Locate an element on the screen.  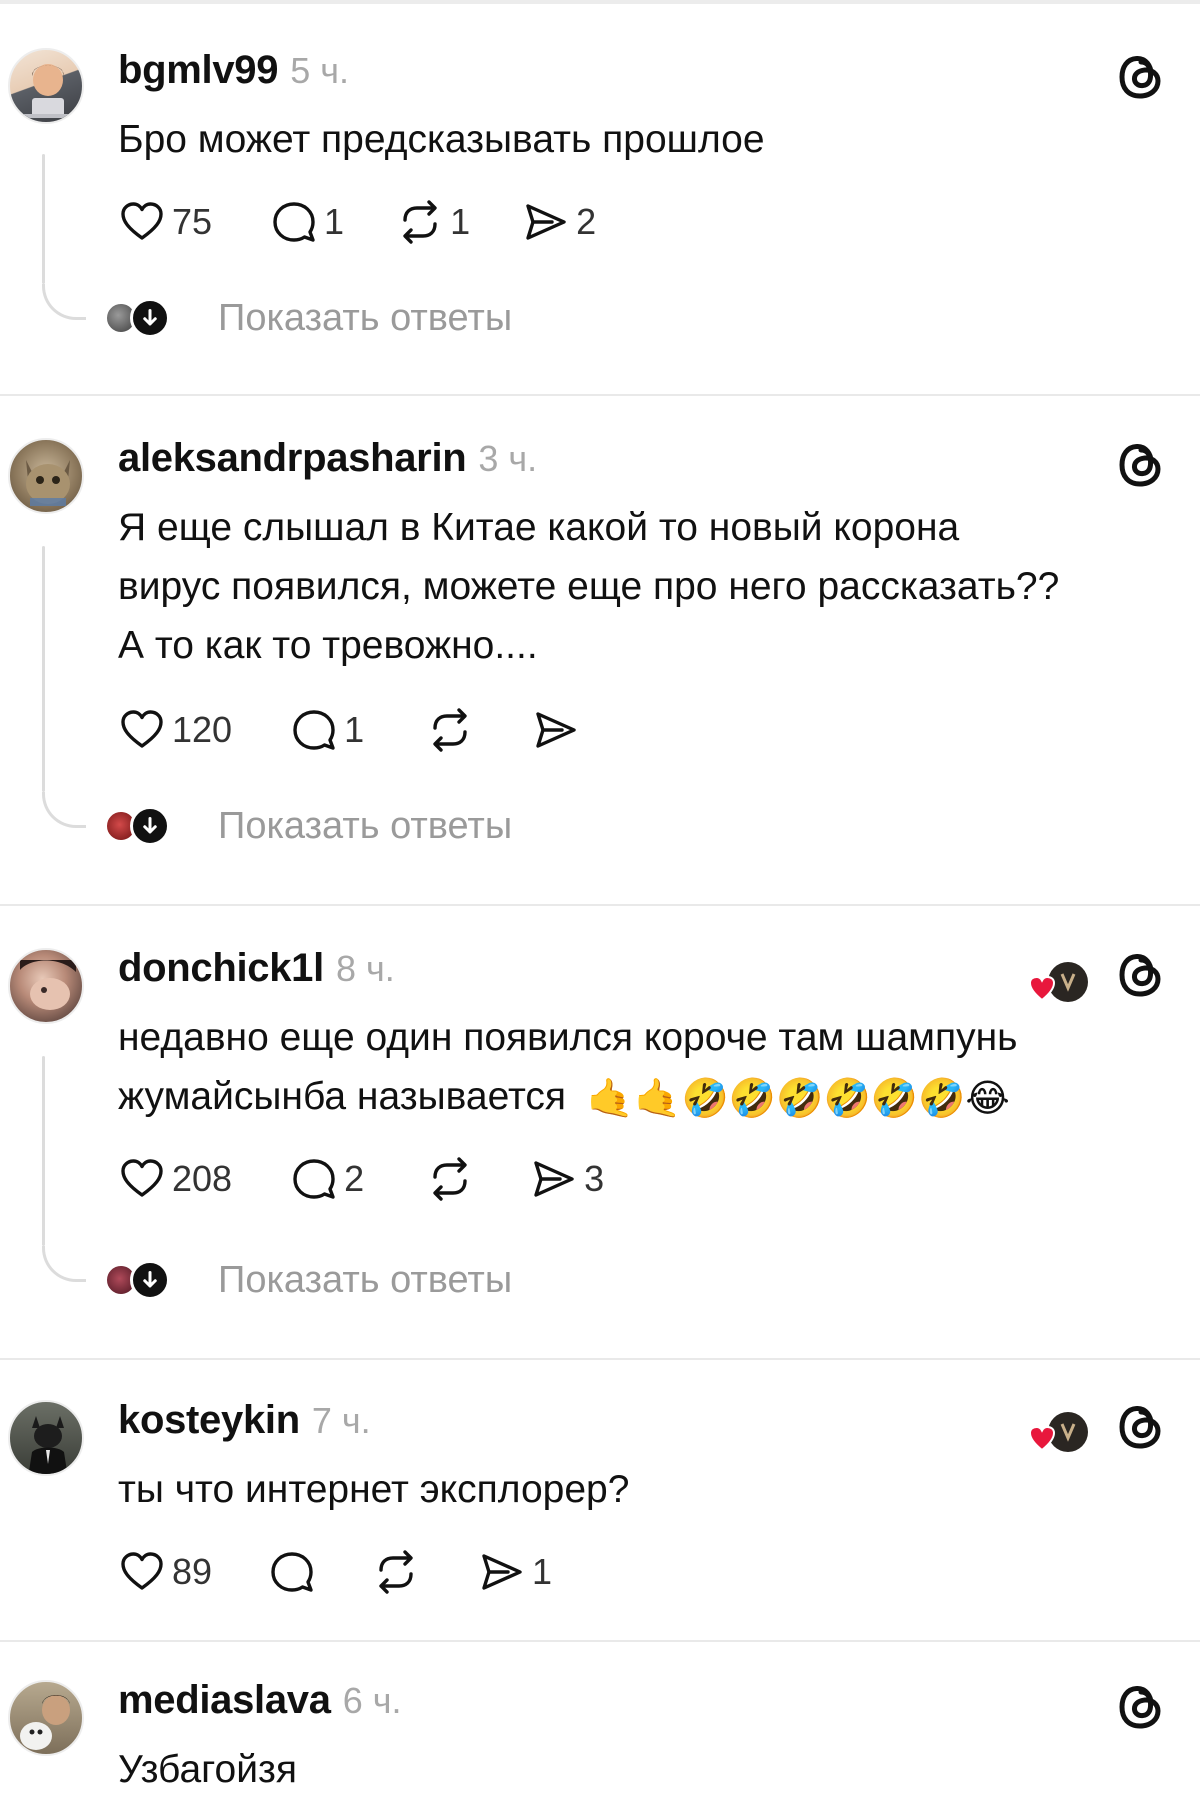
comment-button: 2 is located at coordinates (327, 1179).